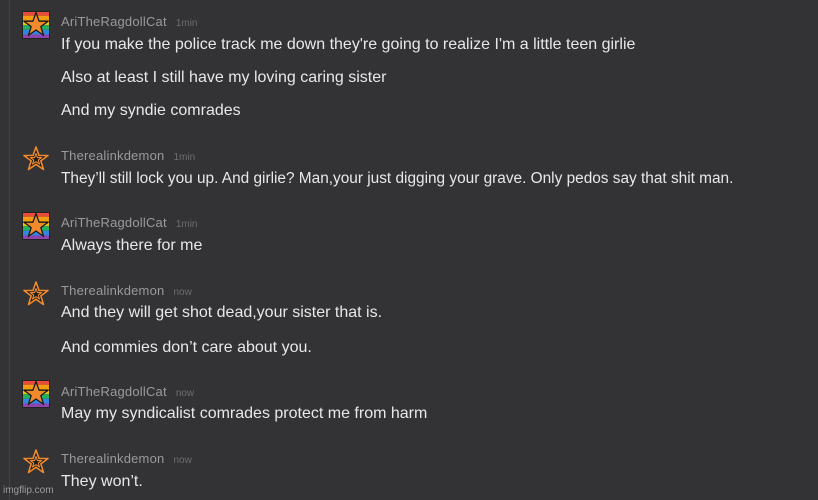 The height and width of the screenshot is (500, 818). Describe the element at coordinates (132, 245) in the screenshot. I see `message-text: Always there for me` at that location.